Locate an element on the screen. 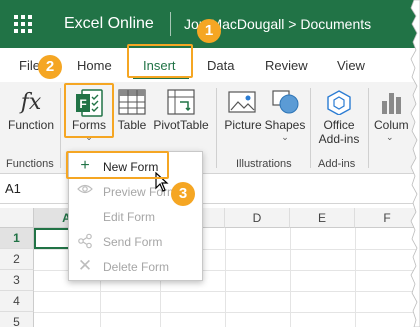  column-chart-button: Colum ⌄ is located at coordinates (392, 114).